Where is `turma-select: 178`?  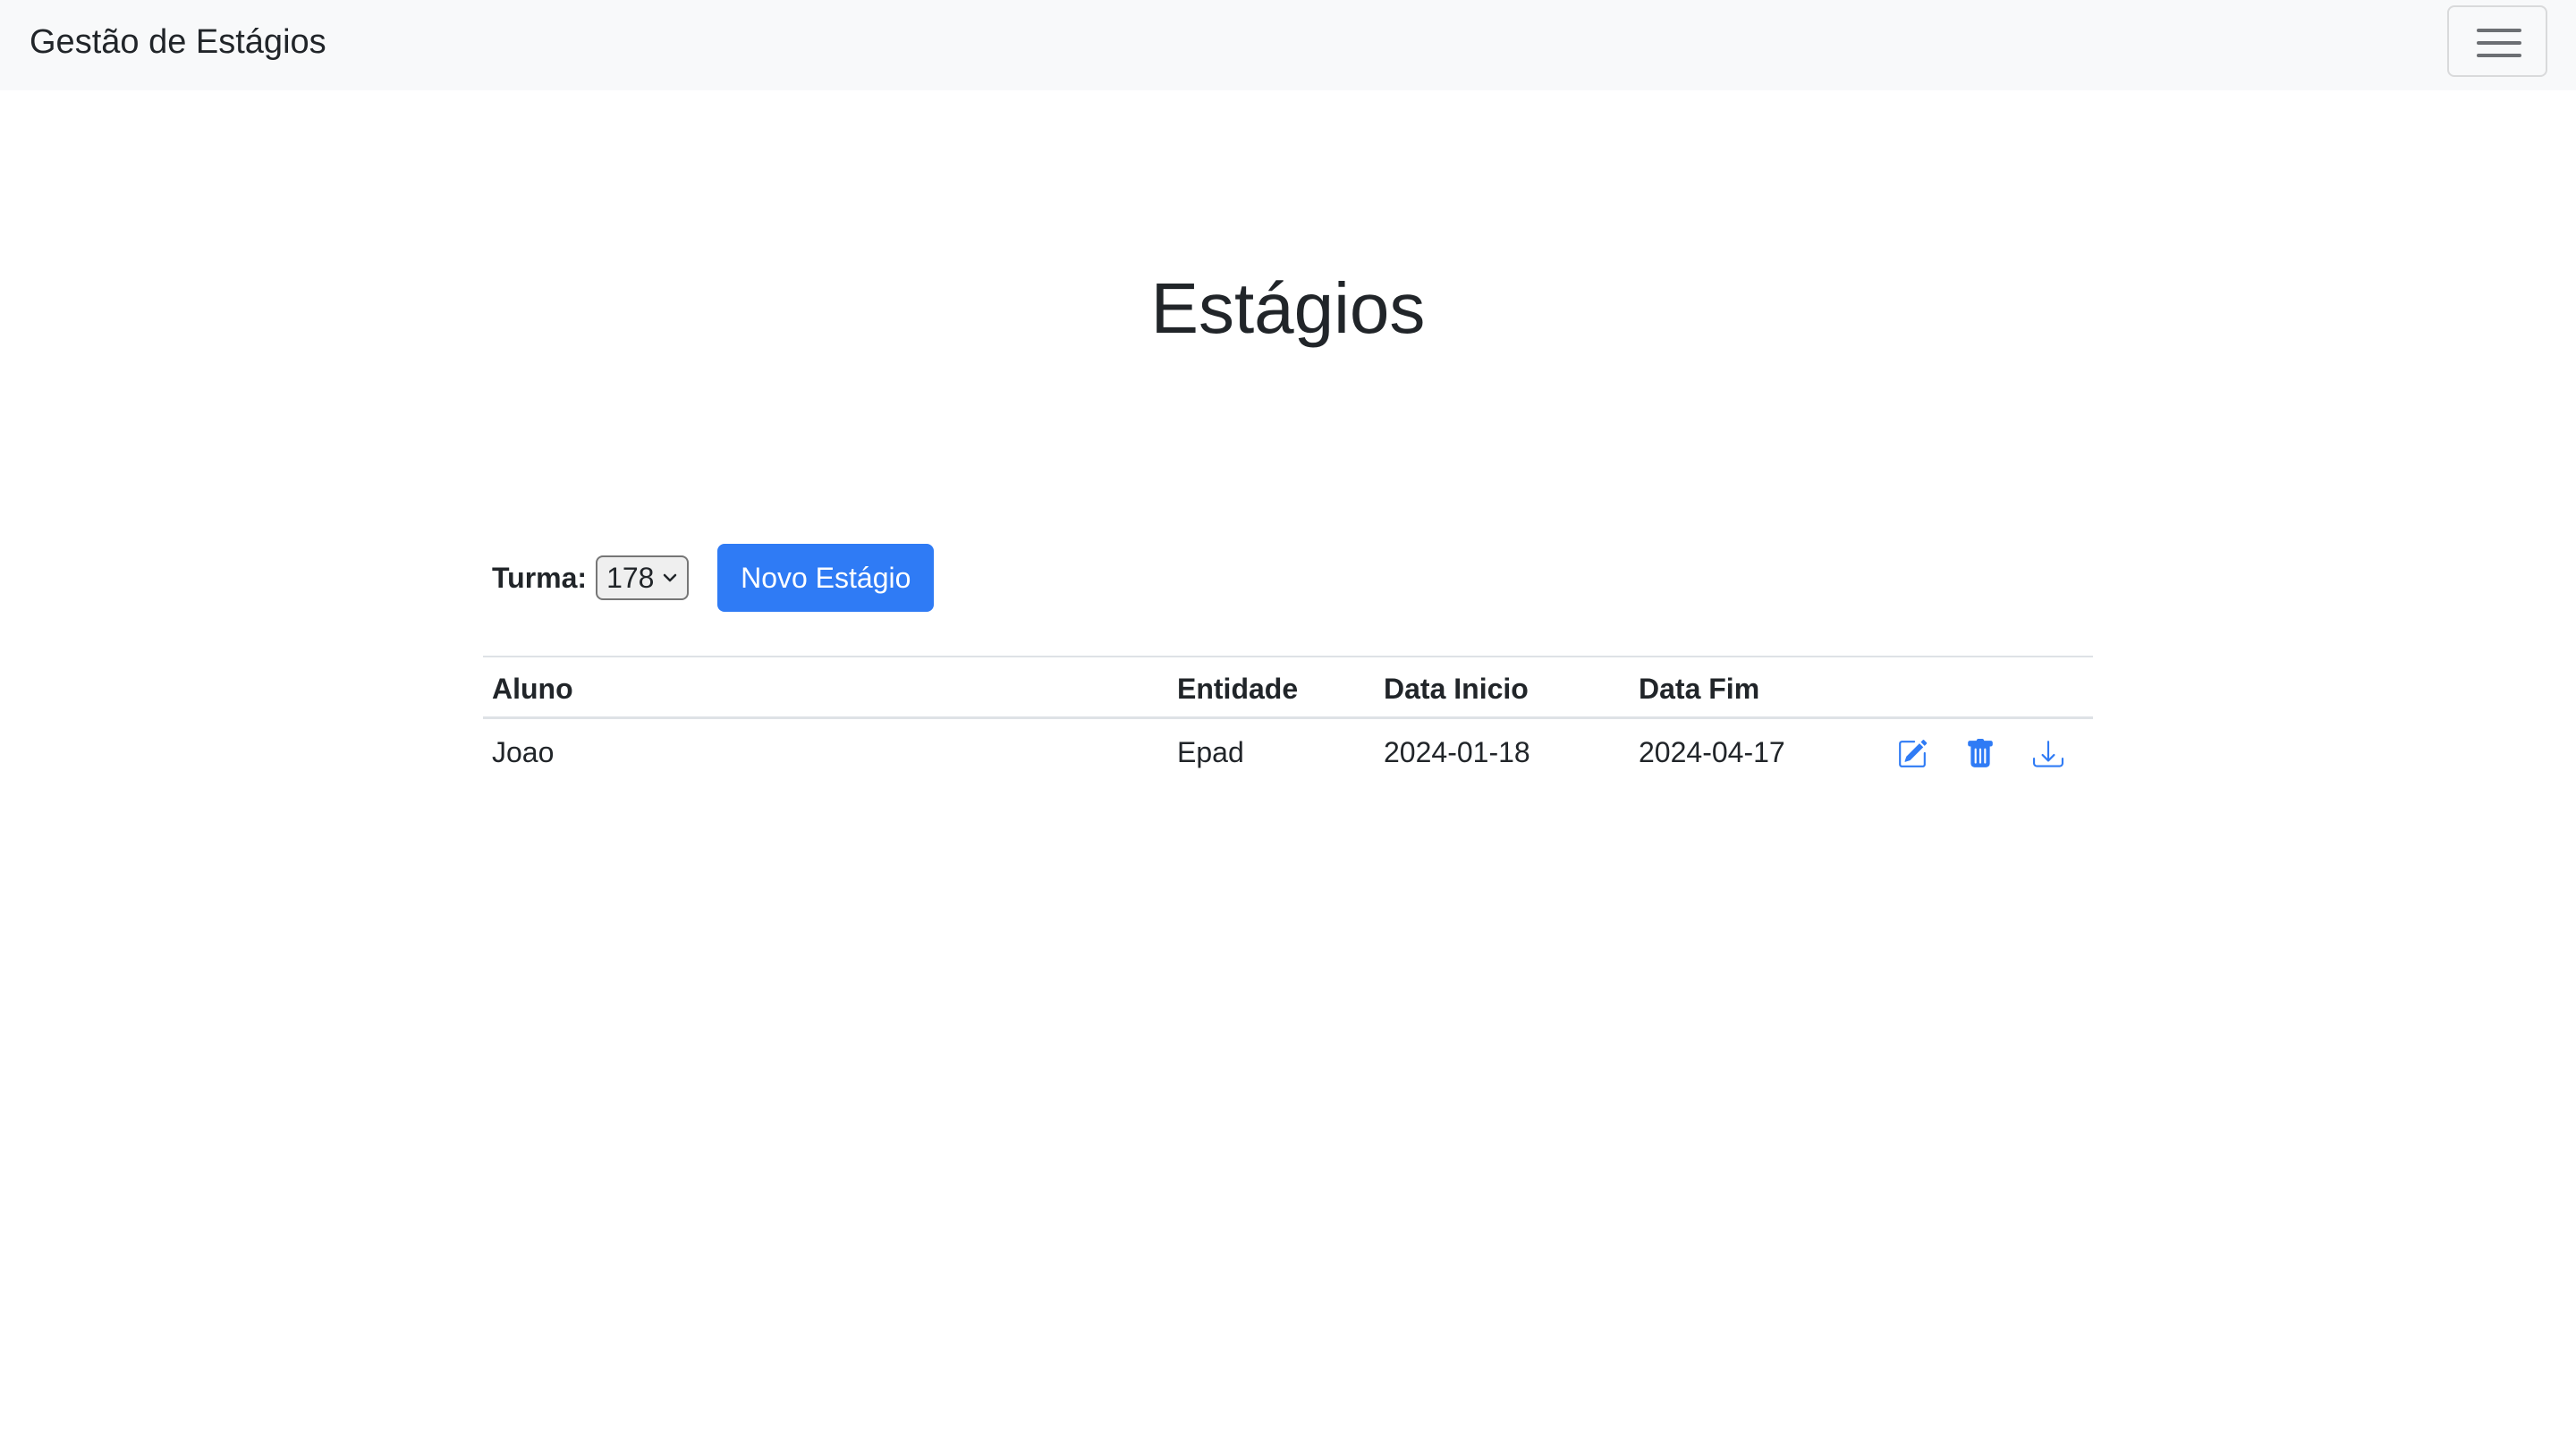
turma-select: 178 is located at coordinates (643, 577).